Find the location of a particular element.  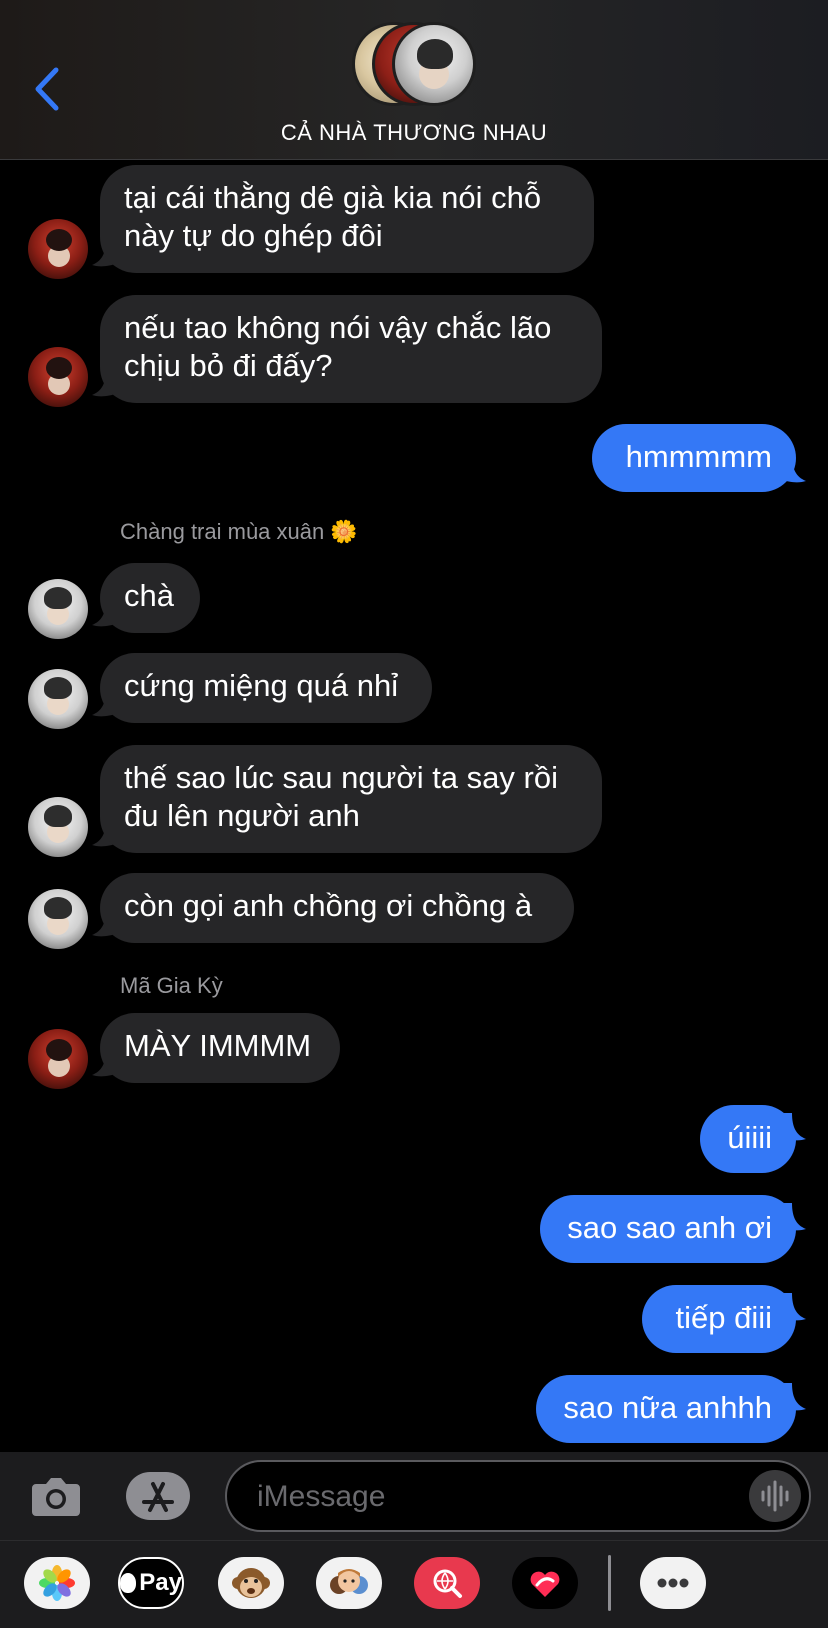

apple-pay-label: Pay is located at coordinates (160, 1582).